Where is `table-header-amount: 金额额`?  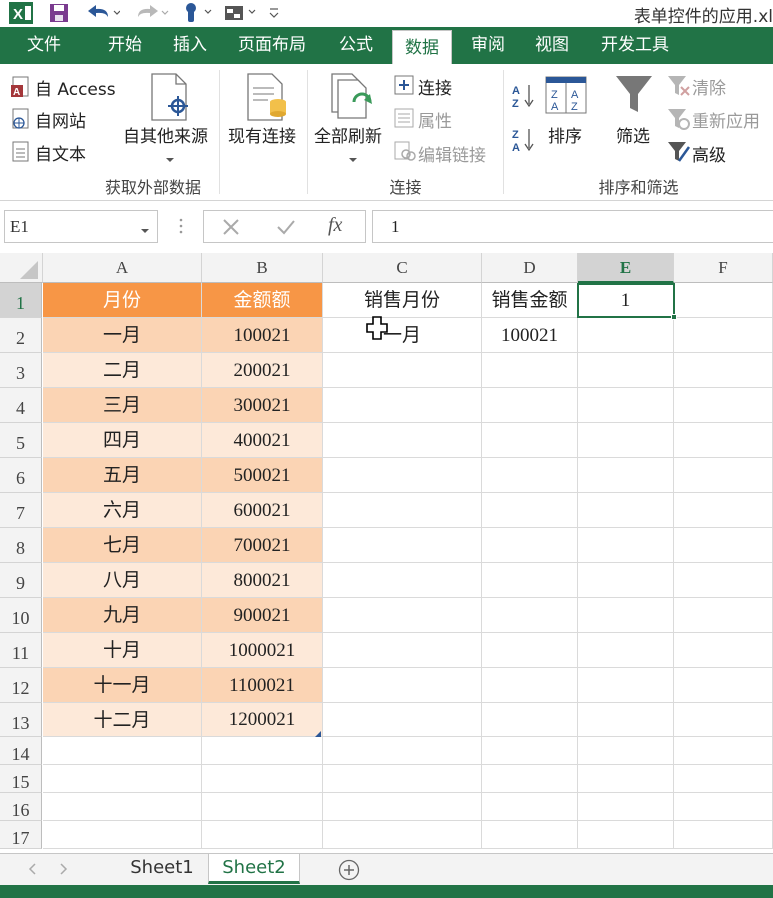 table-header-amount: 金额额 is located at coordinates (262, 300).